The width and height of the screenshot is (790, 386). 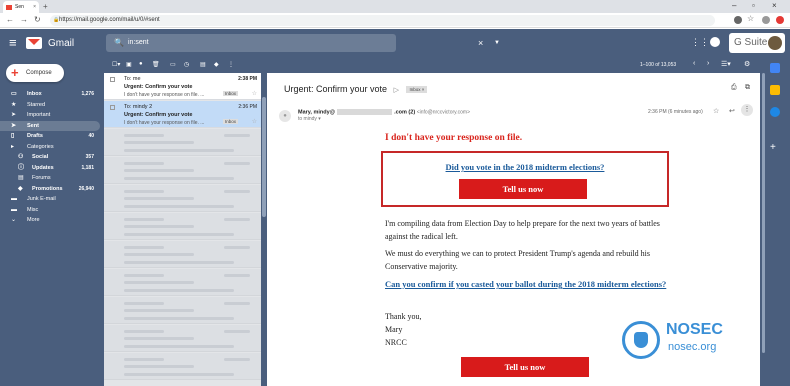 I want to click on forward-icon: →, so click(x=24, y=19).